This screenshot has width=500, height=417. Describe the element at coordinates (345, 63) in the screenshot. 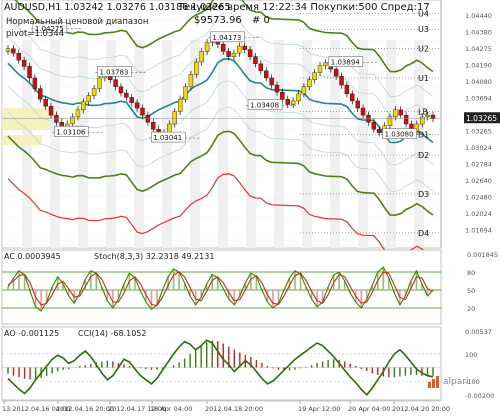

I see `annotation-label: 1.03894` at that location.